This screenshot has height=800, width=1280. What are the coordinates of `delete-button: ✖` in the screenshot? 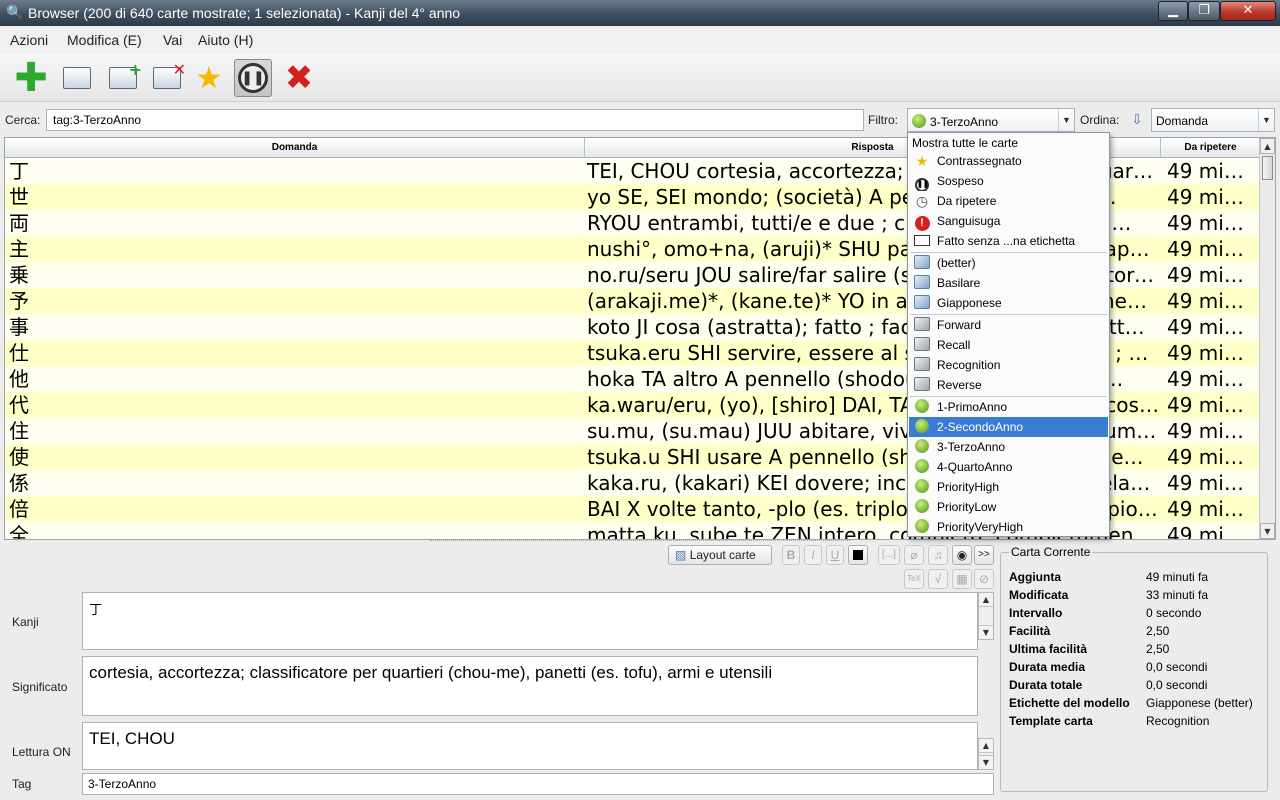 It's located at (299, 78).